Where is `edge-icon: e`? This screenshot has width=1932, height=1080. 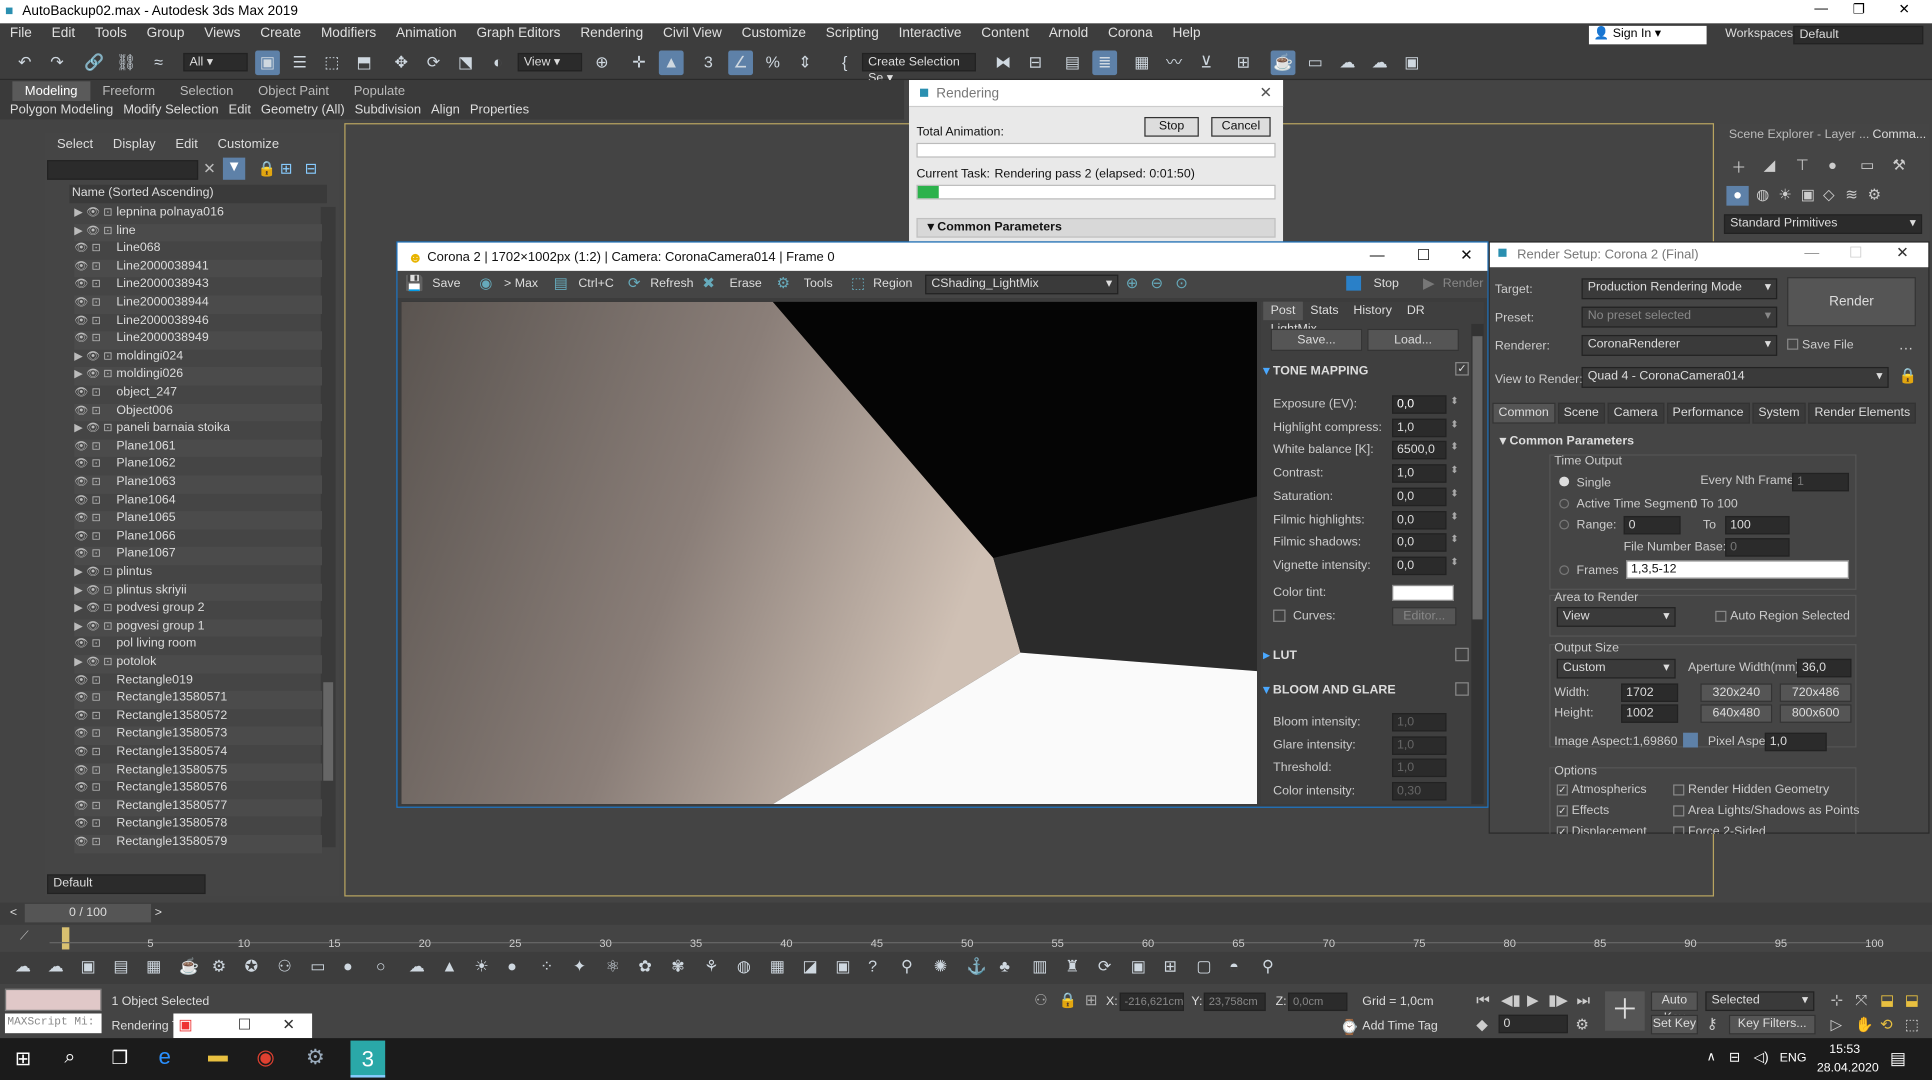 edge-icon: e is located at coordinates (165, 1057).